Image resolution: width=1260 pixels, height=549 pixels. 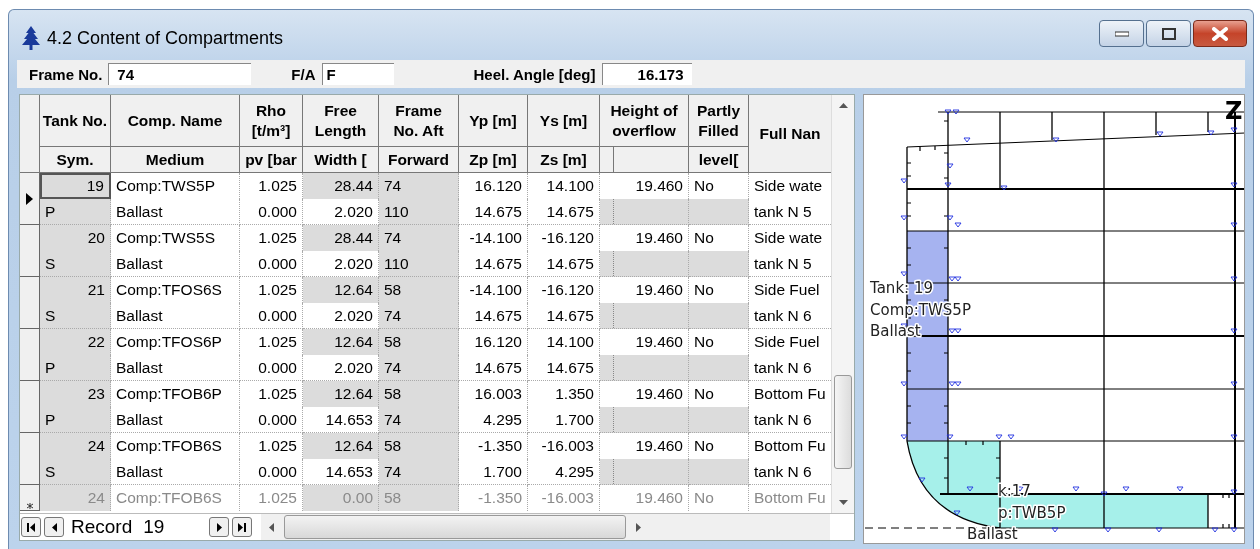 I want to click on tree-icon, so click(x=31, y=38).